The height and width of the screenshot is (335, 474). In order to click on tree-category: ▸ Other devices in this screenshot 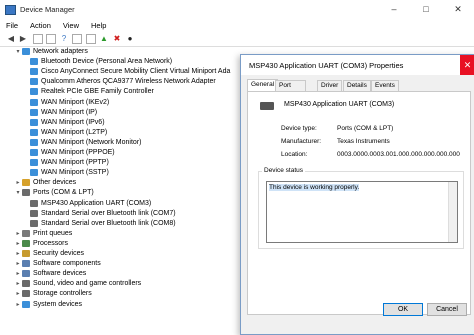, I will do `click(120, 183)`.